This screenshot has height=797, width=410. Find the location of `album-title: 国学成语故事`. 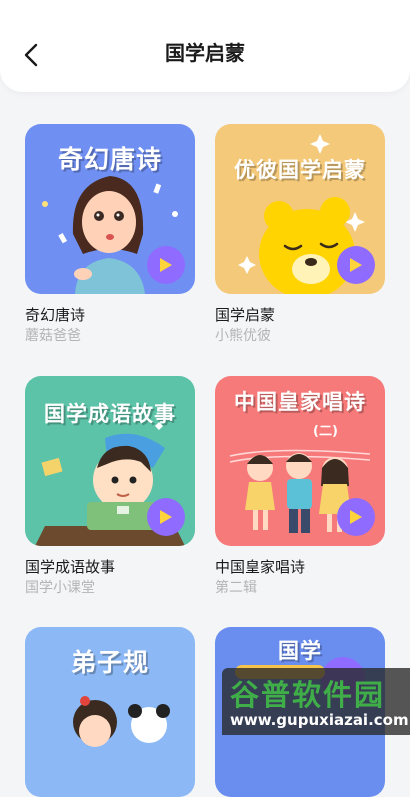

album-title: 国学成语故事 is located at coordinates (70, 567).